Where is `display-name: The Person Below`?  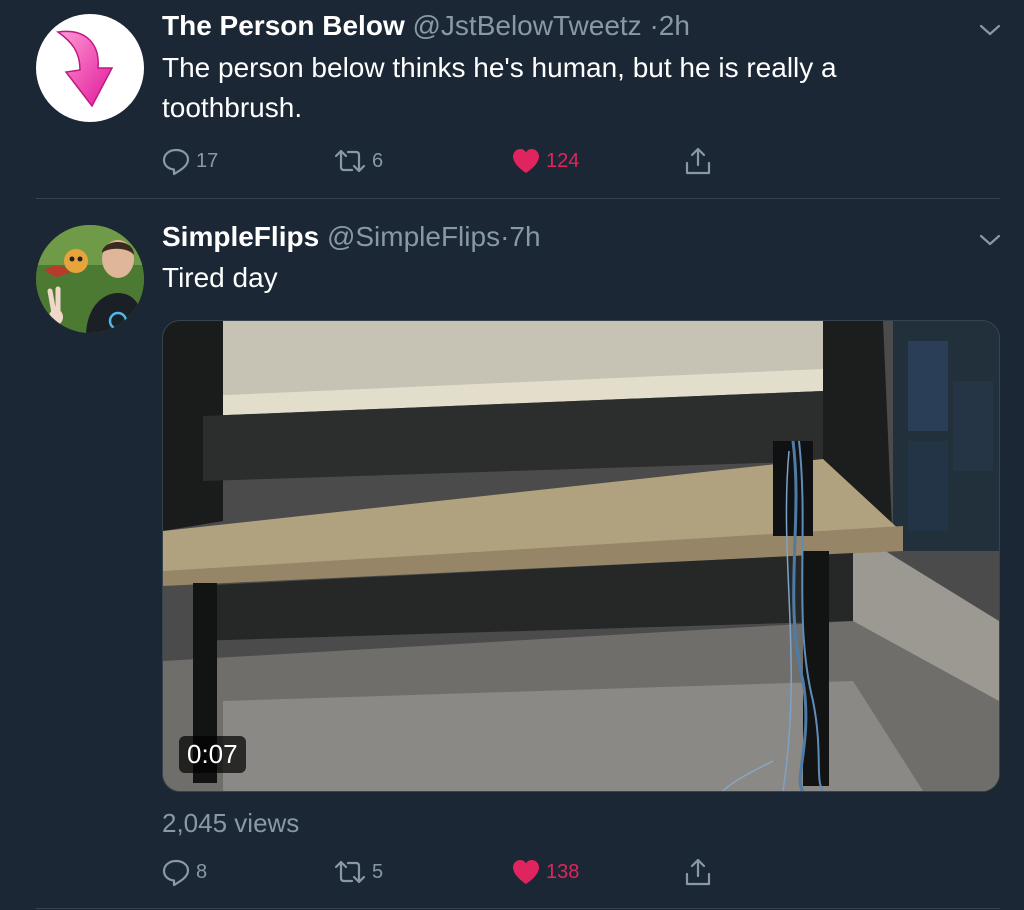 display-name: The Person Below is located at coordinates (283, 25).